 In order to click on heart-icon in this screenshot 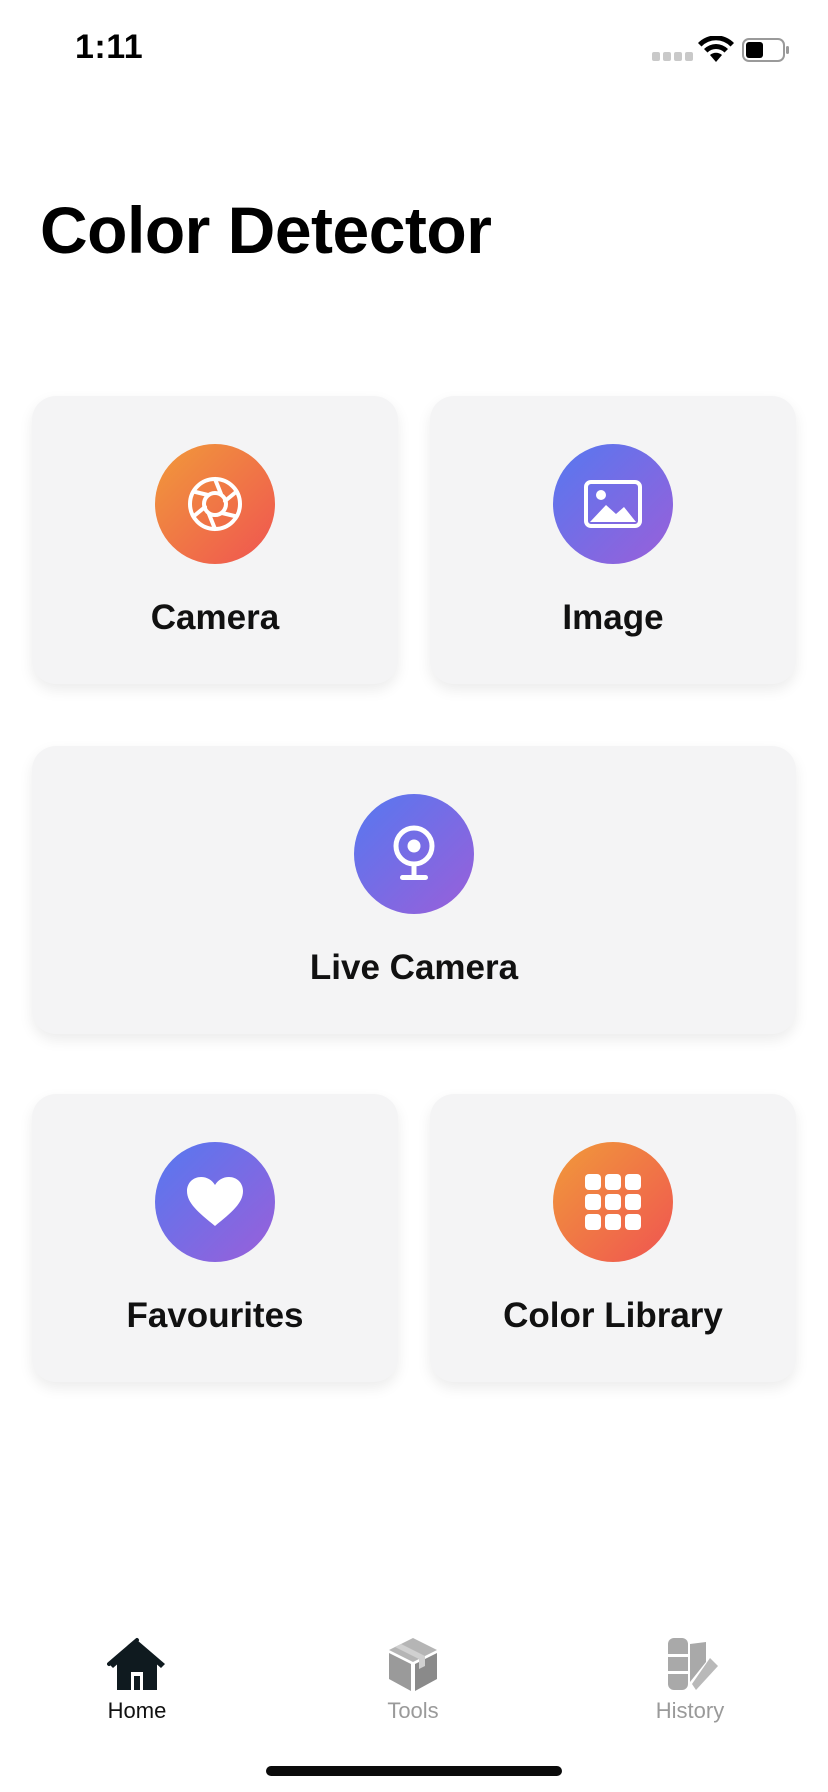, I will do `click(215, 1201)`.